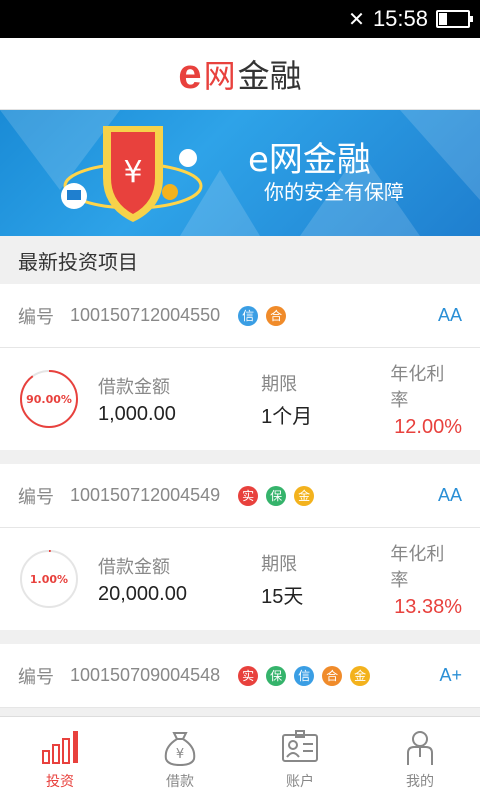 This screenshot has width=480, height=800. Describe the element at coordinates (180, 781) in the screenshot. I see `tab-label-borrow: 借款` at that location.